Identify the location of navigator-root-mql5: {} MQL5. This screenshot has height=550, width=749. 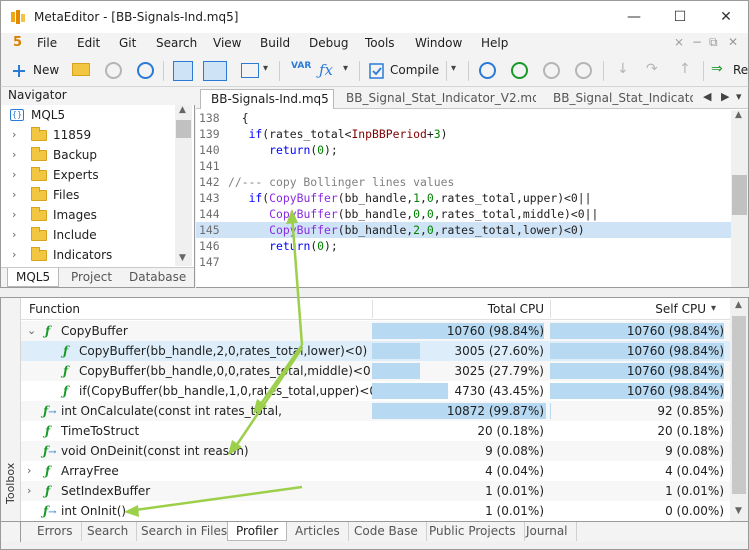
(89, 115).